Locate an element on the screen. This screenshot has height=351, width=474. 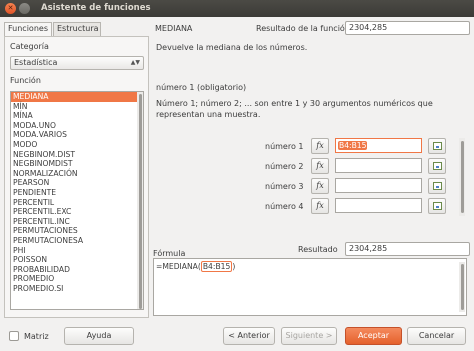
function-description: Devuelve la mediana de los números. is located at coordinates (232, 47).